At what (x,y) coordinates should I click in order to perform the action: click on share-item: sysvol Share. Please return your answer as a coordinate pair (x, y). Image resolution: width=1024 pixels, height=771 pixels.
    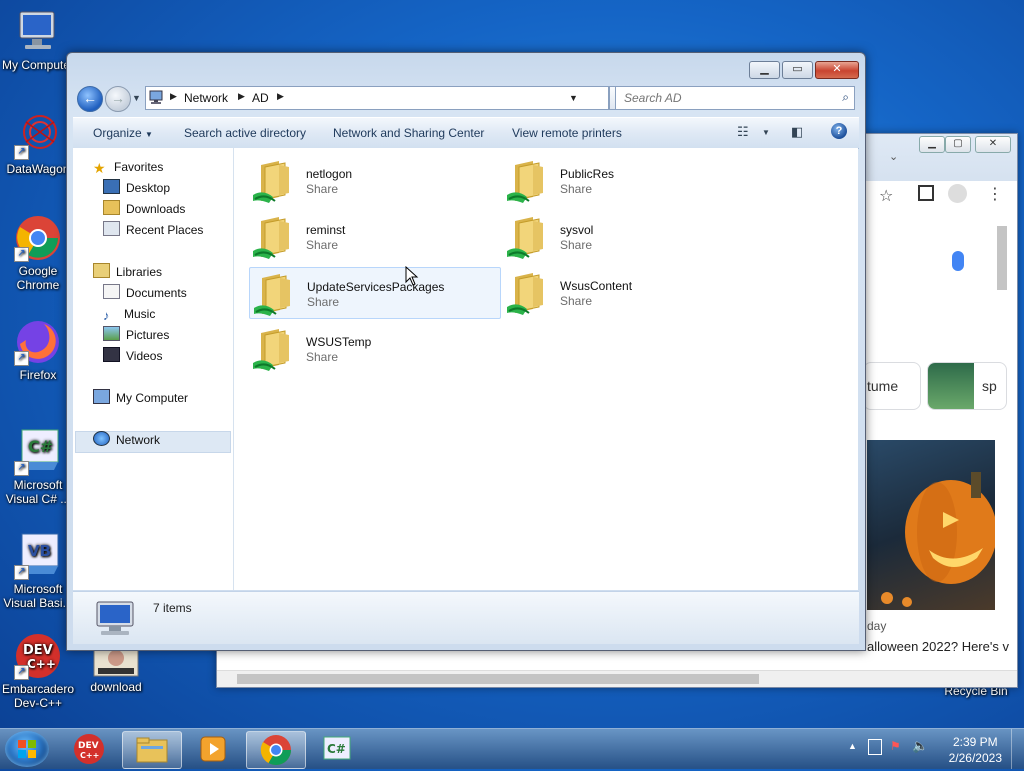
    Looking at the image, I should click on (628, 236).